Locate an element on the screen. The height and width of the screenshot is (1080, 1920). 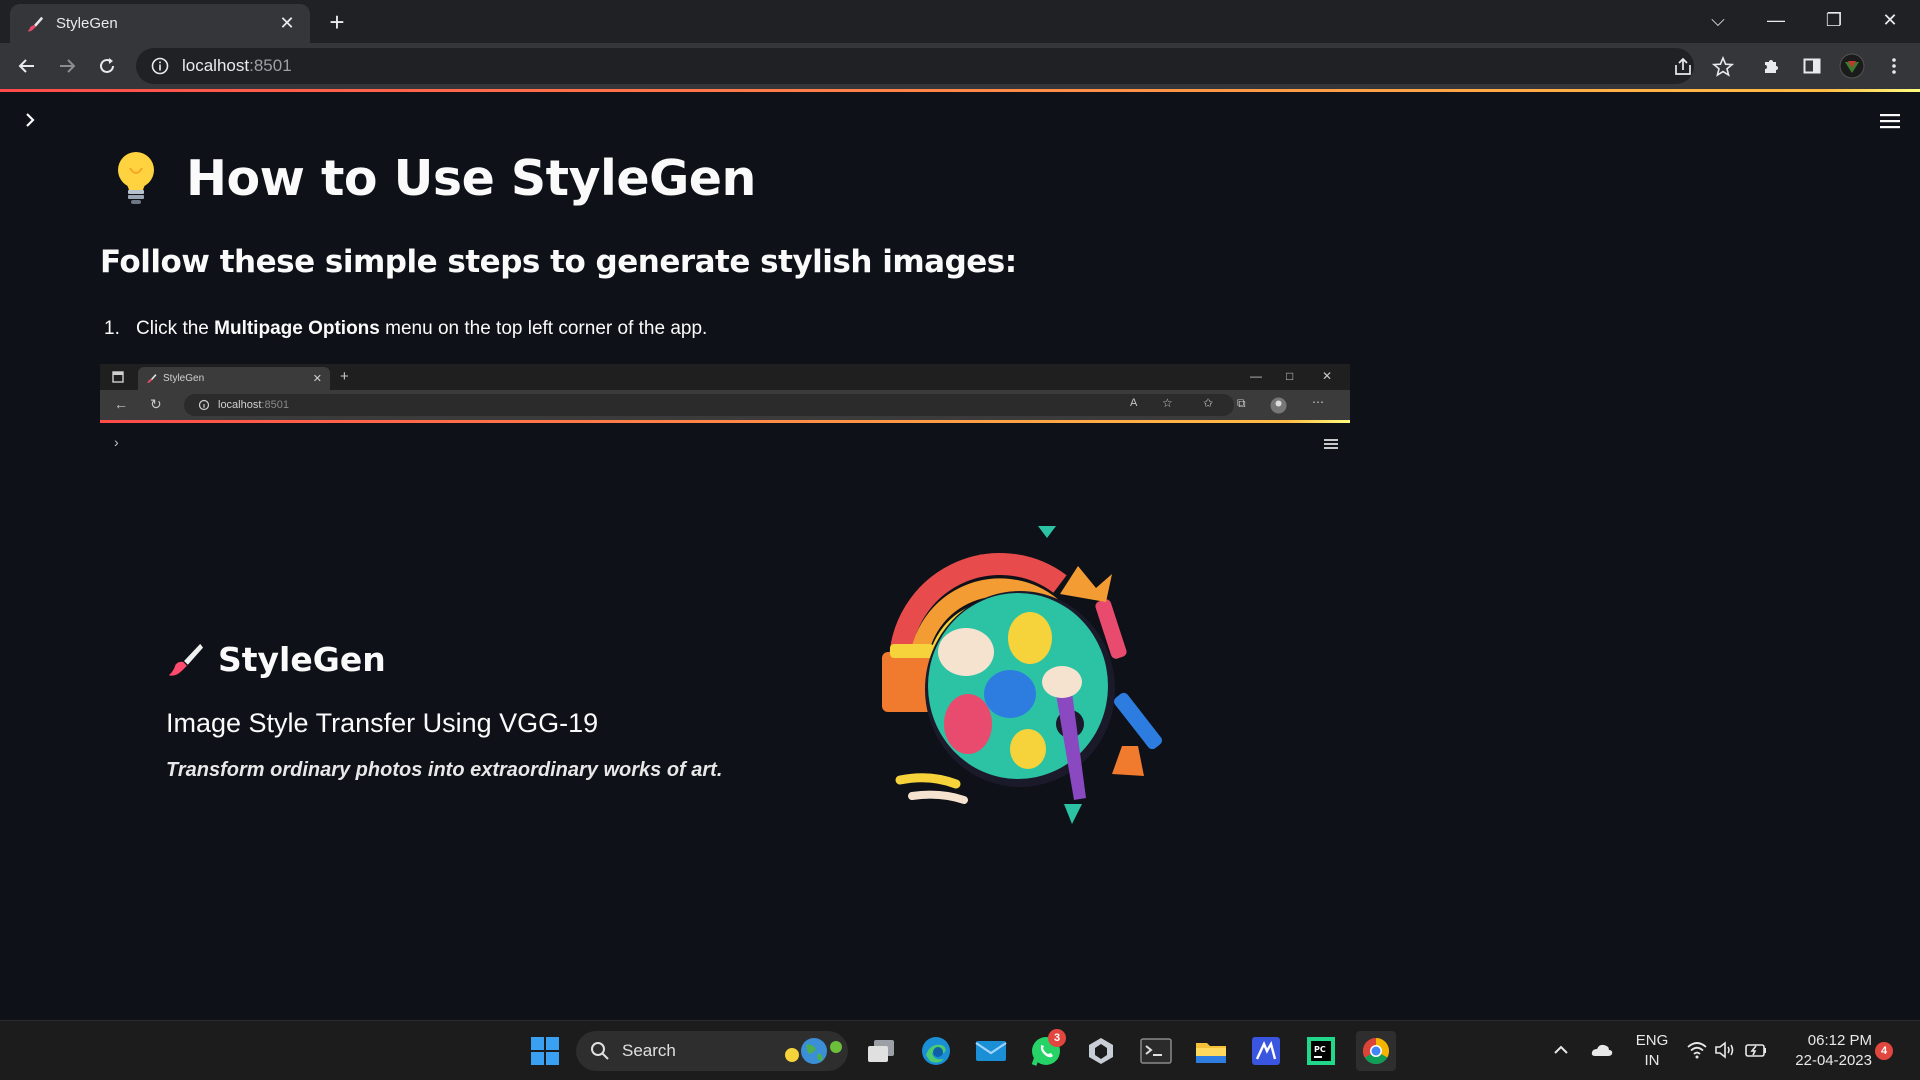
hero-title: StyleGen is located at coordinates (302, 659).